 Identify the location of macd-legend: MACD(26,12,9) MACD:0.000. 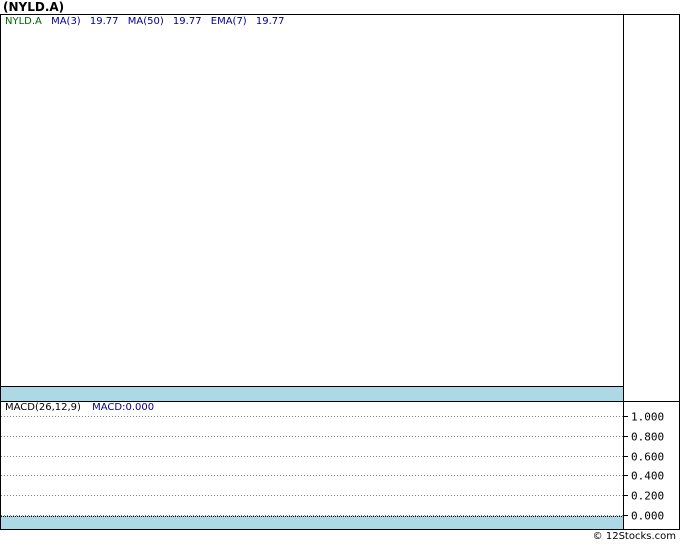
(79, 407).